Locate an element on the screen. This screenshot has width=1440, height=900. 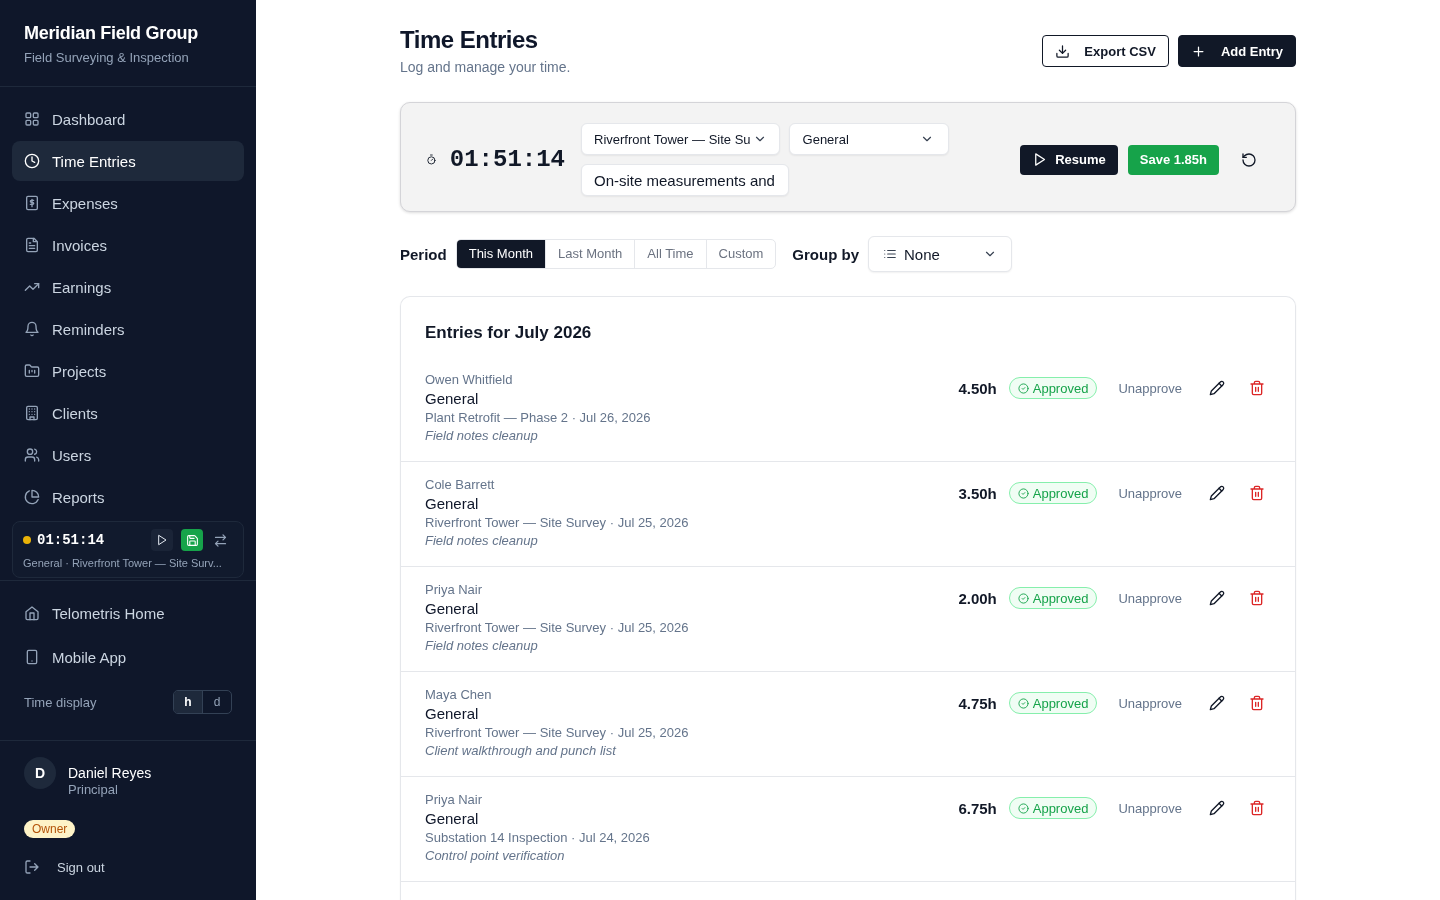
save-button is located at coordinates (192, 540).